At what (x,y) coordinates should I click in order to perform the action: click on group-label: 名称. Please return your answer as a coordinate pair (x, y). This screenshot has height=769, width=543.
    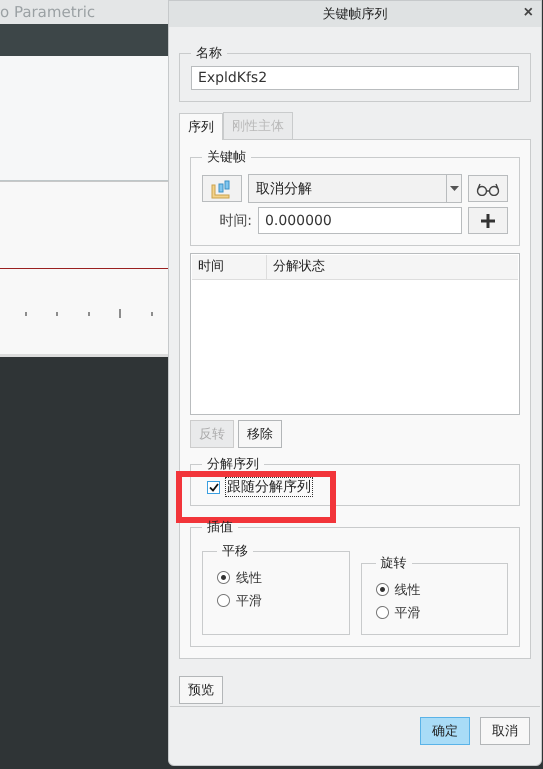
    Looking at the image, I should click on (209, 53).